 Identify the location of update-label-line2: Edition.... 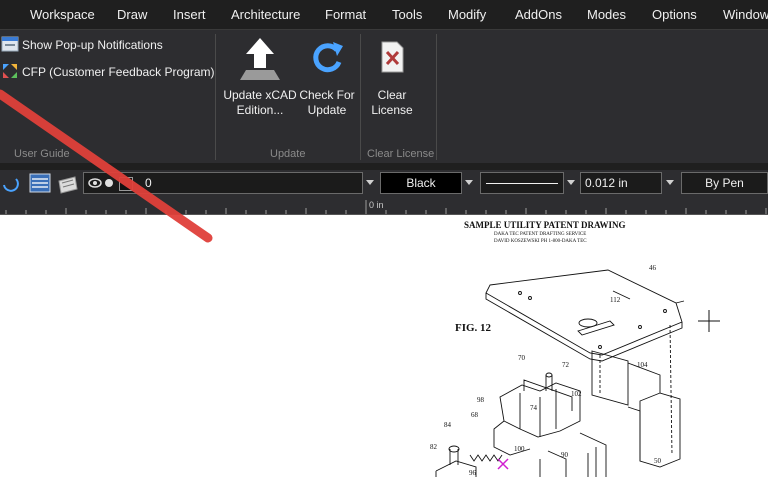
(260, 110).